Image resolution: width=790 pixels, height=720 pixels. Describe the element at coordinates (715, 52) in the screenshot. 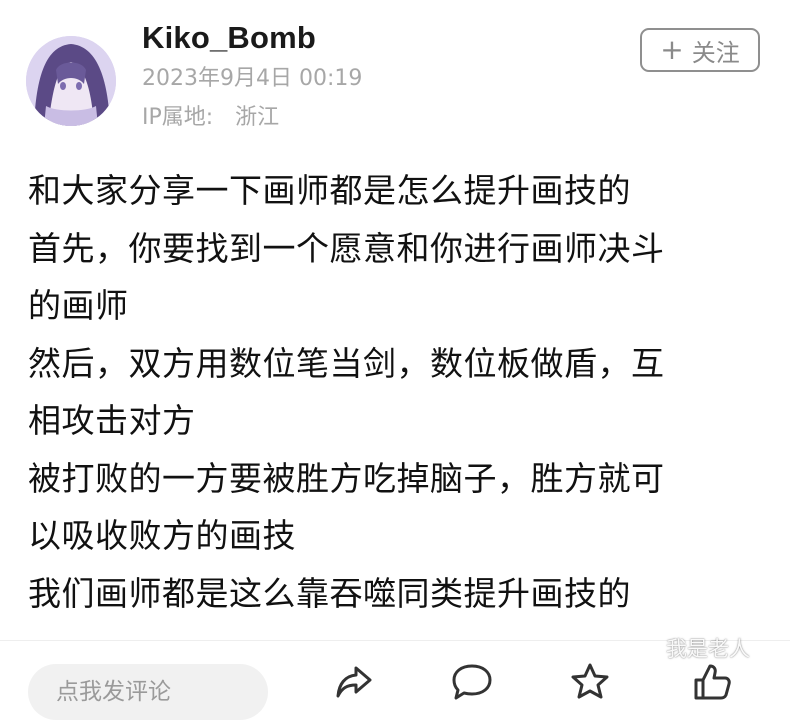

I see `follow-button-label: 关注` at that location.